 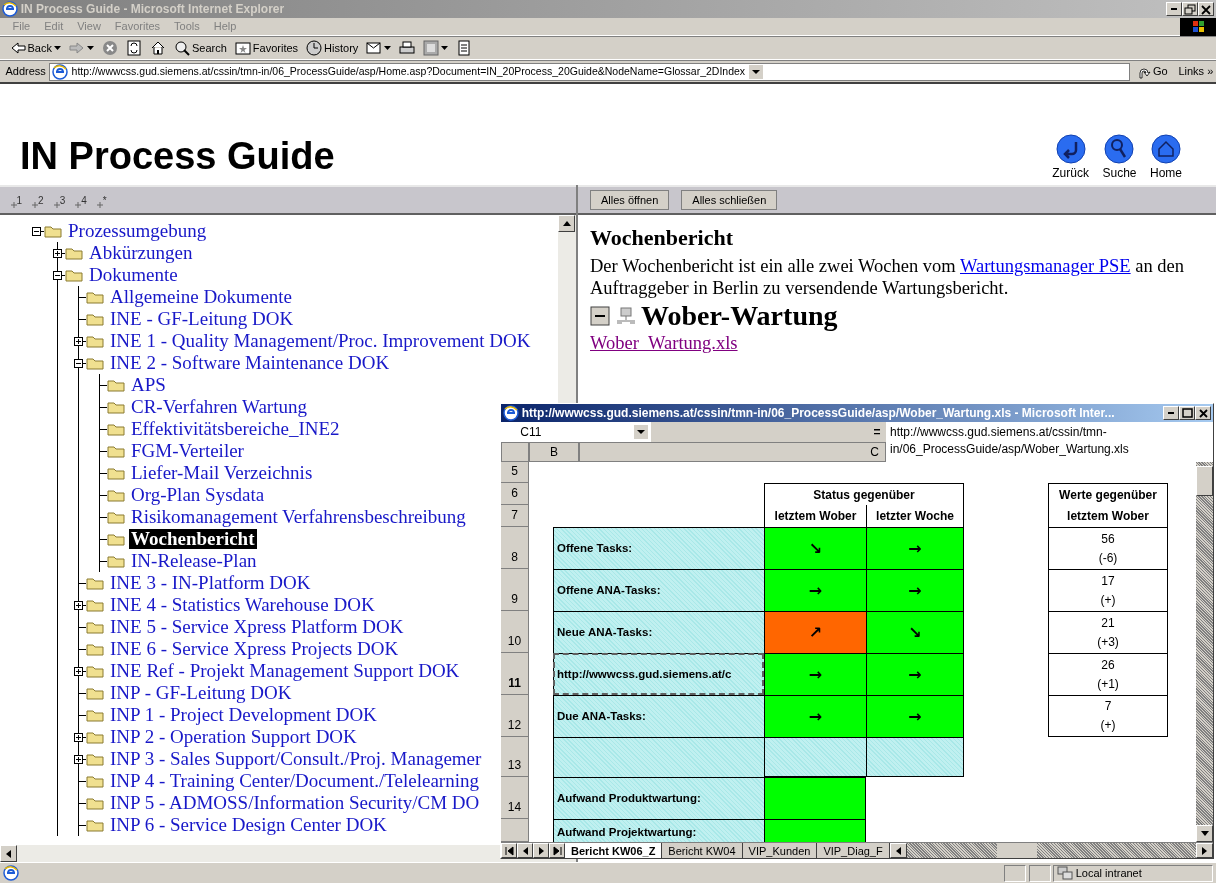 What do you see at coordinates (210, 583) in the screenshot?
I see `tree-item: INE 3 - IN-Platform DOK` at bounding box center [210, 583].